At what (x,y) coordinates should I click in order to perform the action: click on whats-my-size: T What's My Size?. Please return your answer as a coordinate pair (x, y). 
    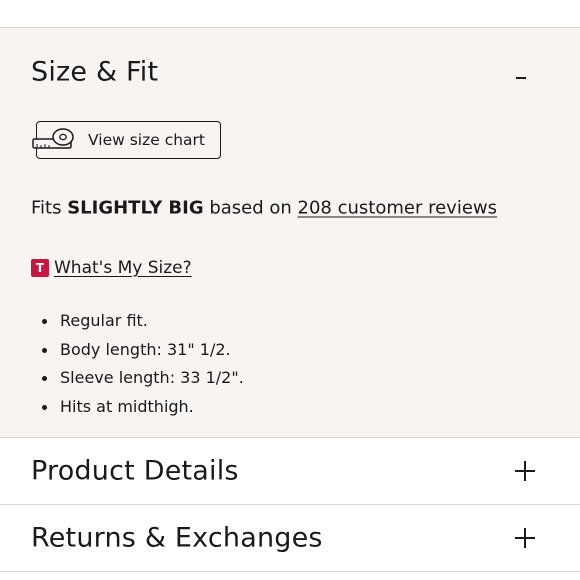
    Looking at the image, I should click on (111, 268).